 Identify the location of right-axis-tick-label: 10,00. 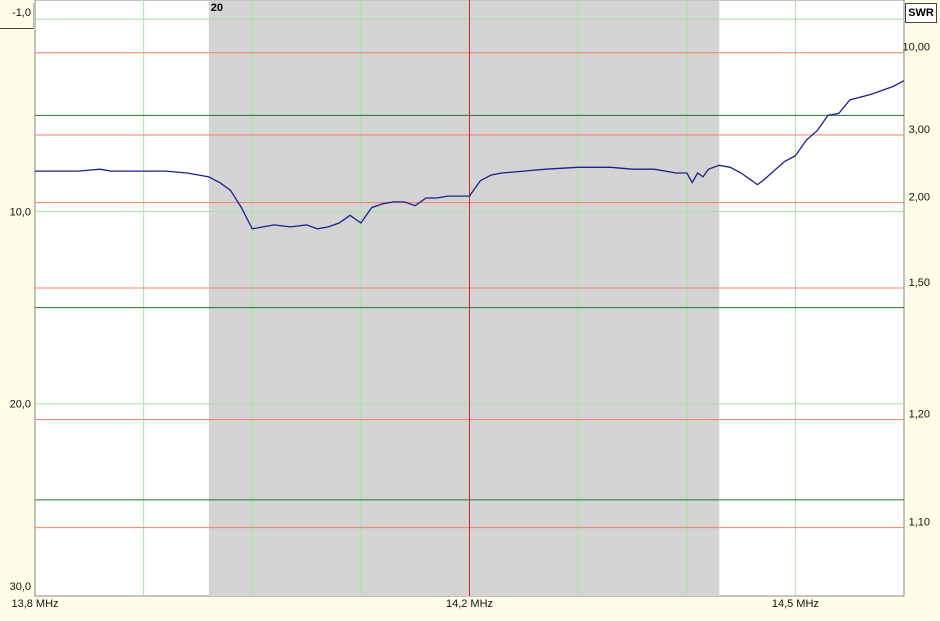
(916, 48).